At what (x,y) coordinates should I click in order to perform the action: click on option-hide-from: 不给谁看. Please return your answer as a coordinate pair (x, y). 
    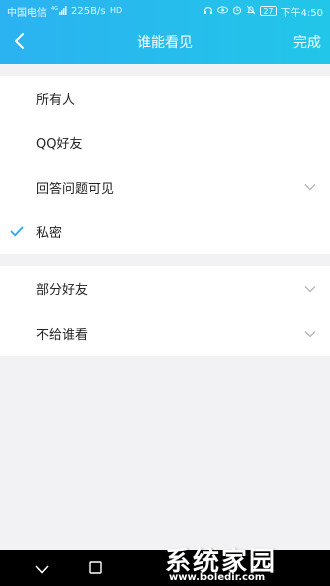
    Looking at the image, I should click on (165, 333).